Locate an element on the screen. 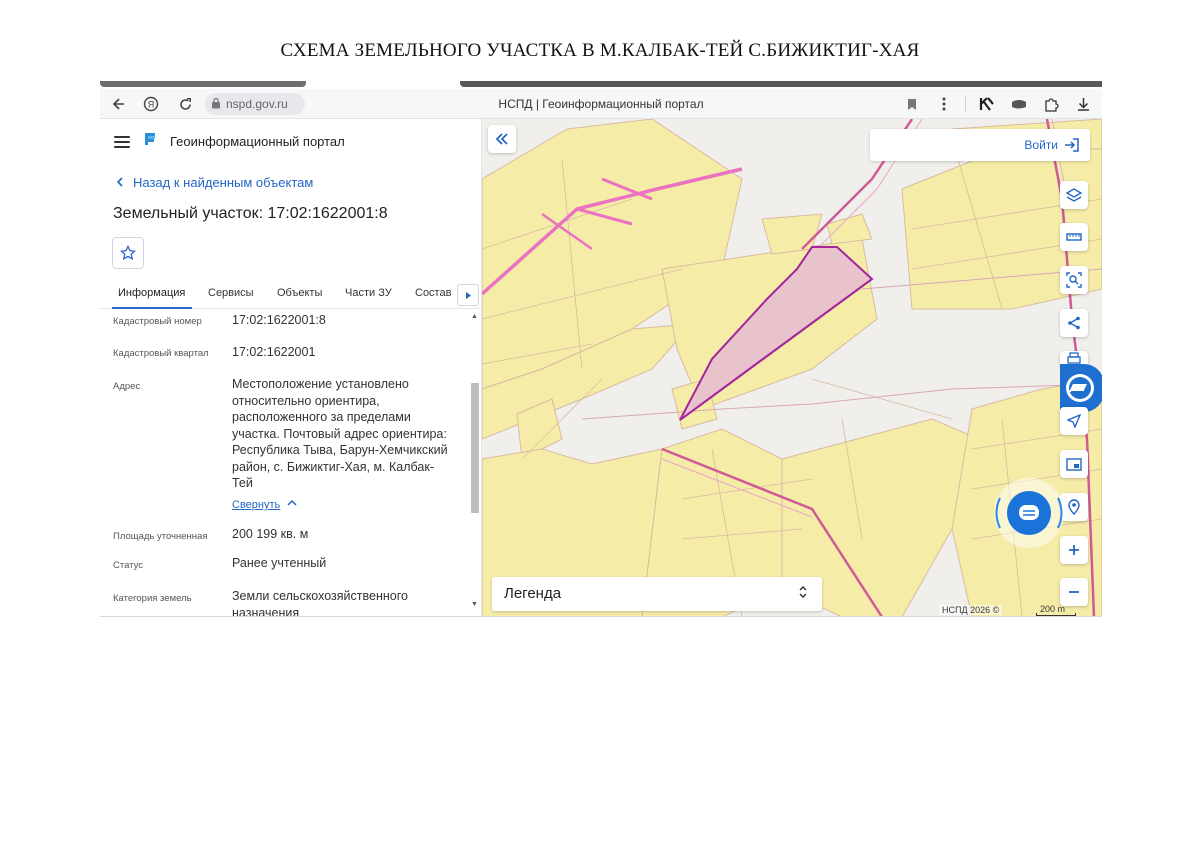 Image resolution: width=1200 pixels, height=849 pixels. lock-icon is located at coordinates (216, 104).